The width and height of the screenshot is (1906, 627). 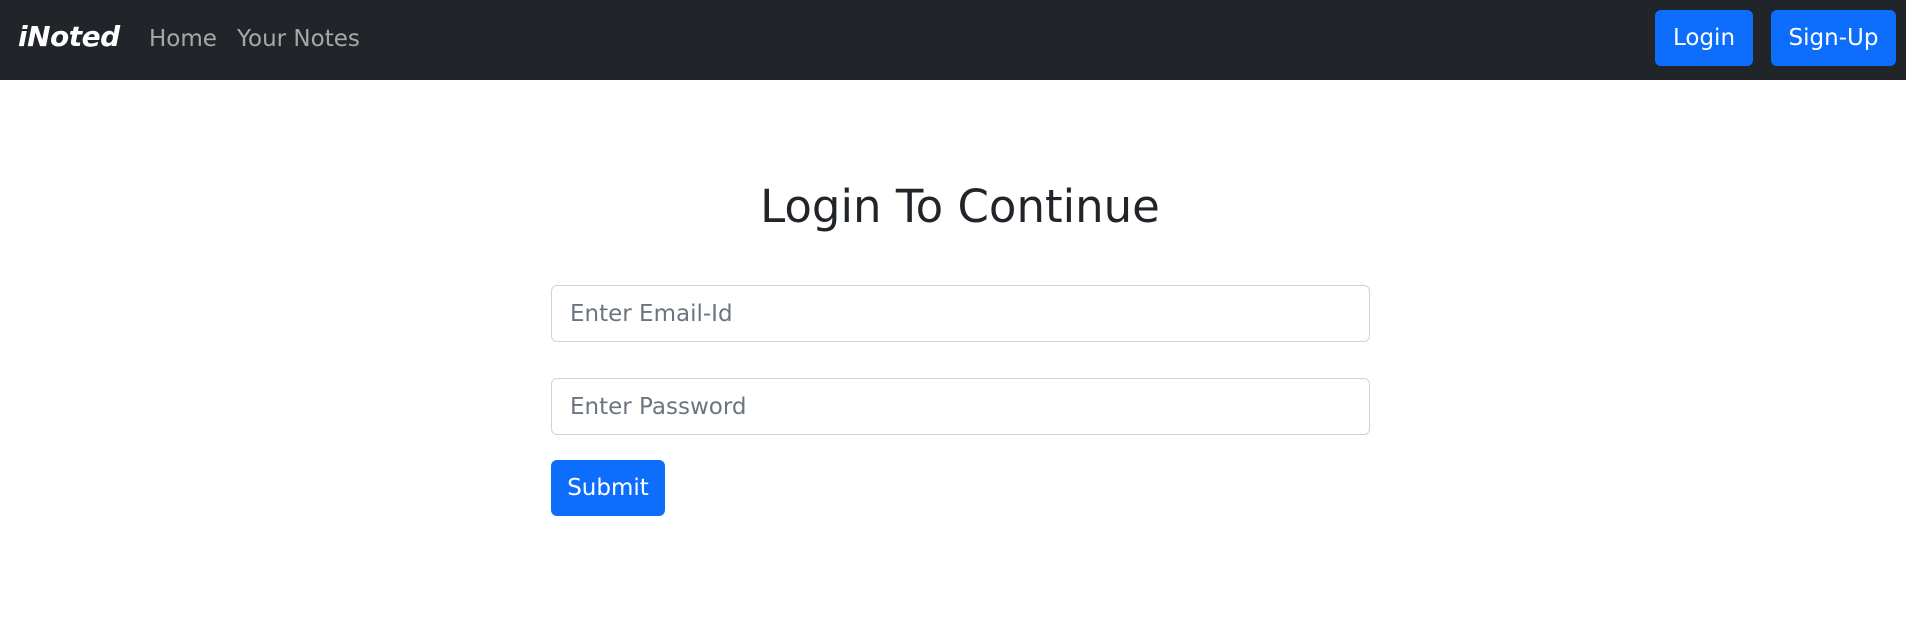 What do you see at coordinates (960, 406) in the screenshot?
I see `password-field` at bounding box center [960, 406].